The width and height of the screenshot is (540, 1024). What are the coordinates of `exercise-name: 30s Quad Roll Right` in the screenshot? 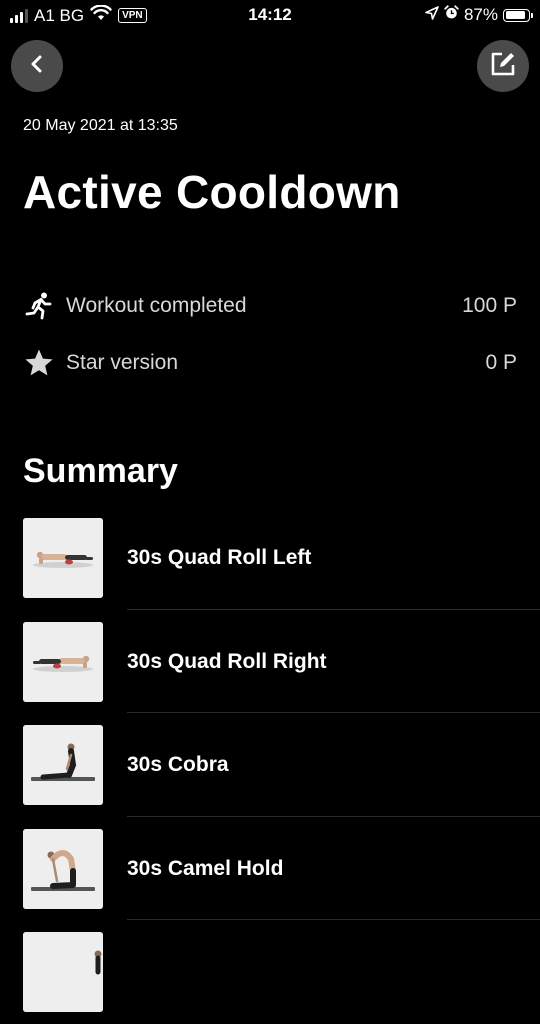 It's located at (227, 661).